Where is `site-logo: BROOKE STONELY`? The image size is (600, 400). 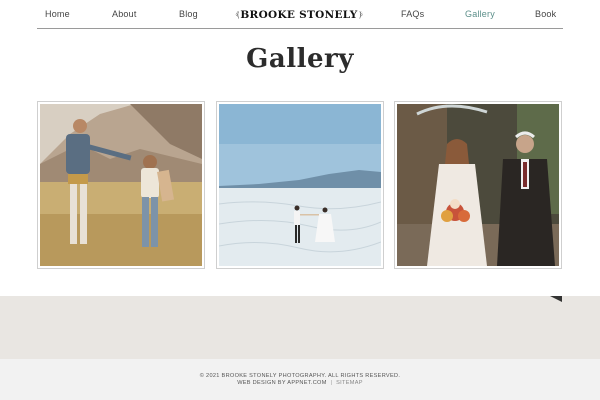
site-logo: BROOKE STONELY is located at coordinates (299, 15).